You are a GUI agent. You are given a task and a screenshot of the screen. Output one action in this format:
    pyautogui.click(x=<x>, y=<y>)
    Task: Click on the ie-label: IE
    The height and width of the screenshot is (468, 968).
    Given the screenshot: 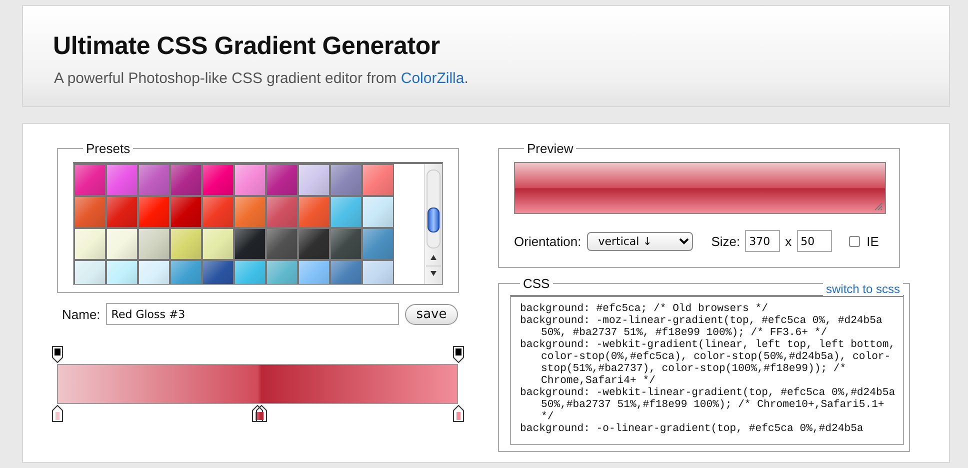 What is the action you would take?
    pyautogui.click(x=872, y=241)
    